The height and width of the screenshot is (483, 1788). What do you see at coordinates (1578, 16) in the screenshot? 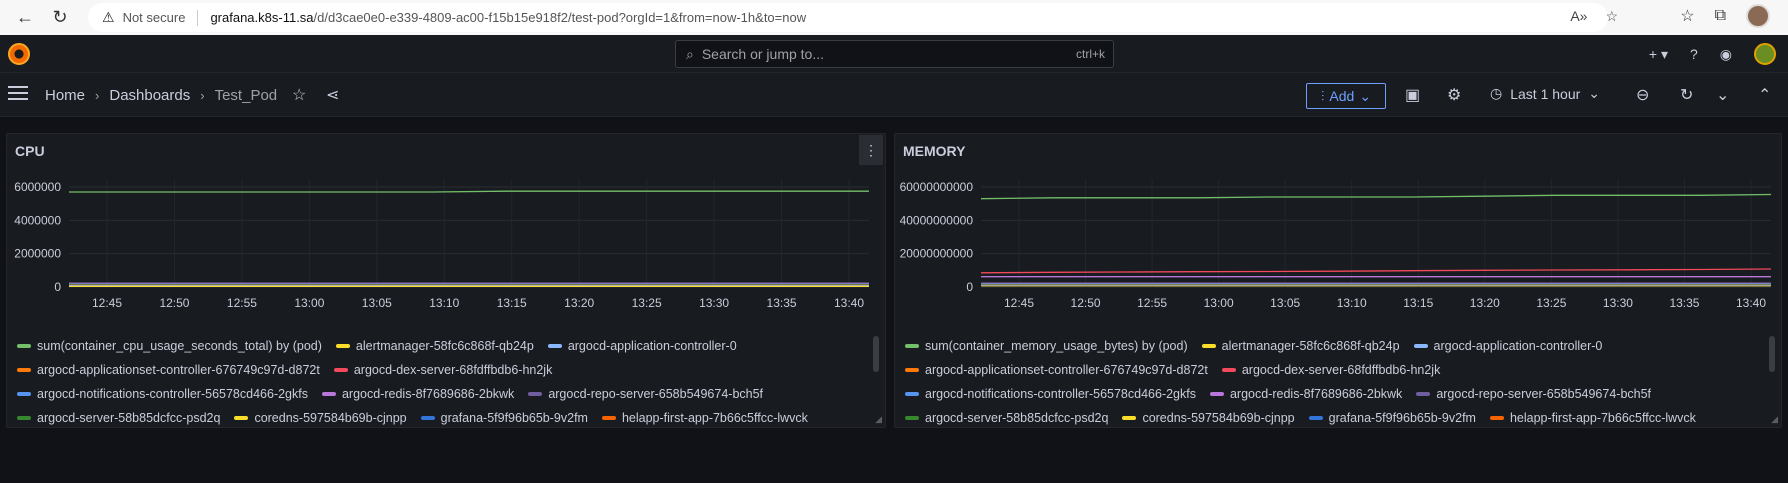
I see `read-aloud-icon: A»` at bounding box center [1578, 16].